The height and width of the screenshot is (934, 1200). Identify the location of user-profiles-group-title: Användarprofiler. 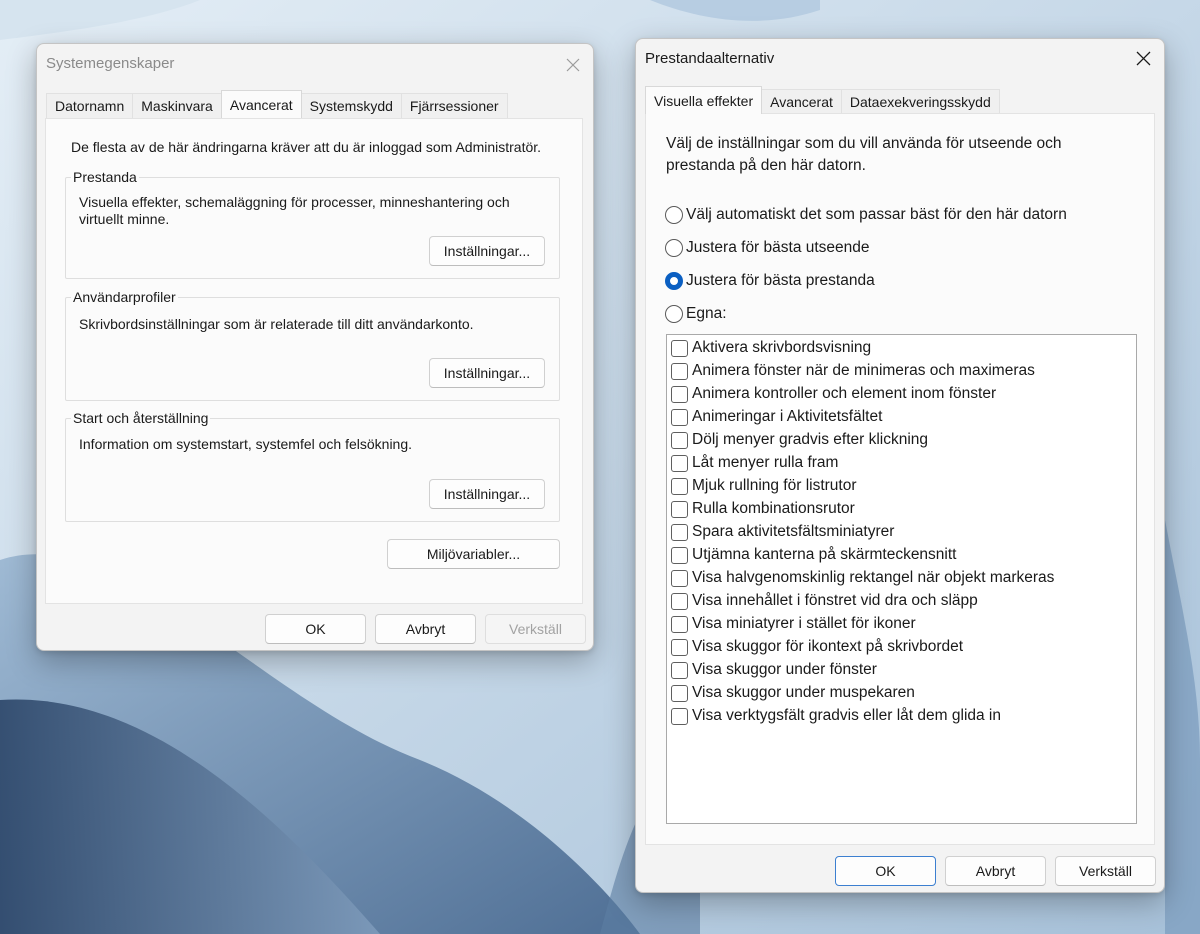
(124, 297).